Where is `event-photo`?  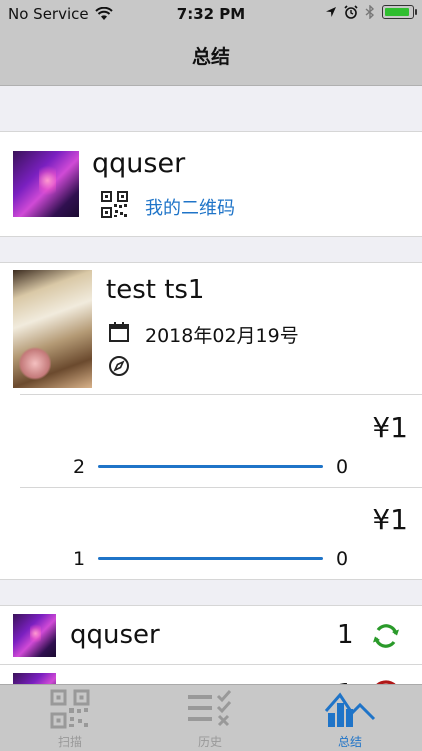 event-photo is located at coordinates (52, 329).